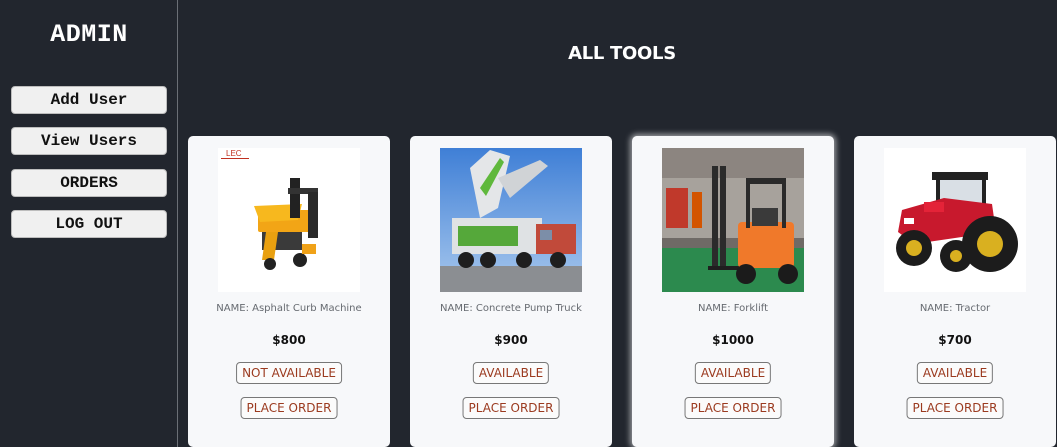 This screenshot has height=447, width=1057. Describe the element at coordinates (733, 308) in the screenshot. I see `tool-name: NAME: Forklift` at that location.